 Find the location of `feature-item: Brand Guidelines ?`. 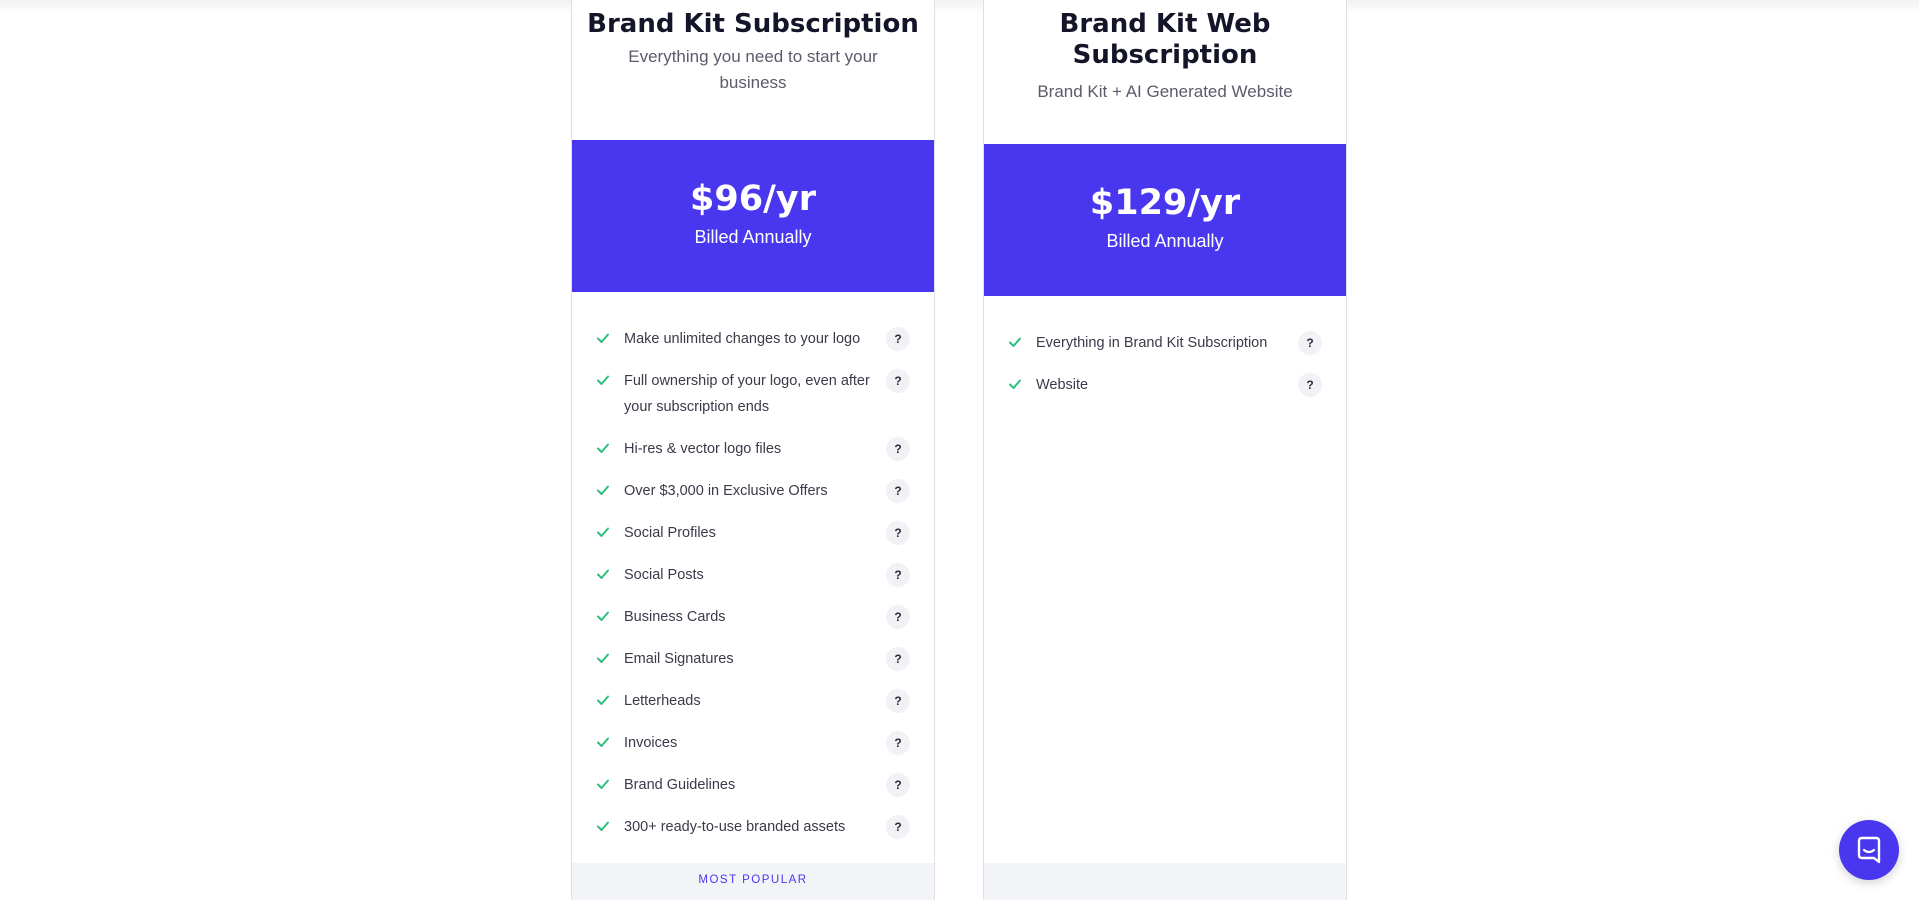

feature-item: Brand Guidelines ? is located at coordinates (753, 785).